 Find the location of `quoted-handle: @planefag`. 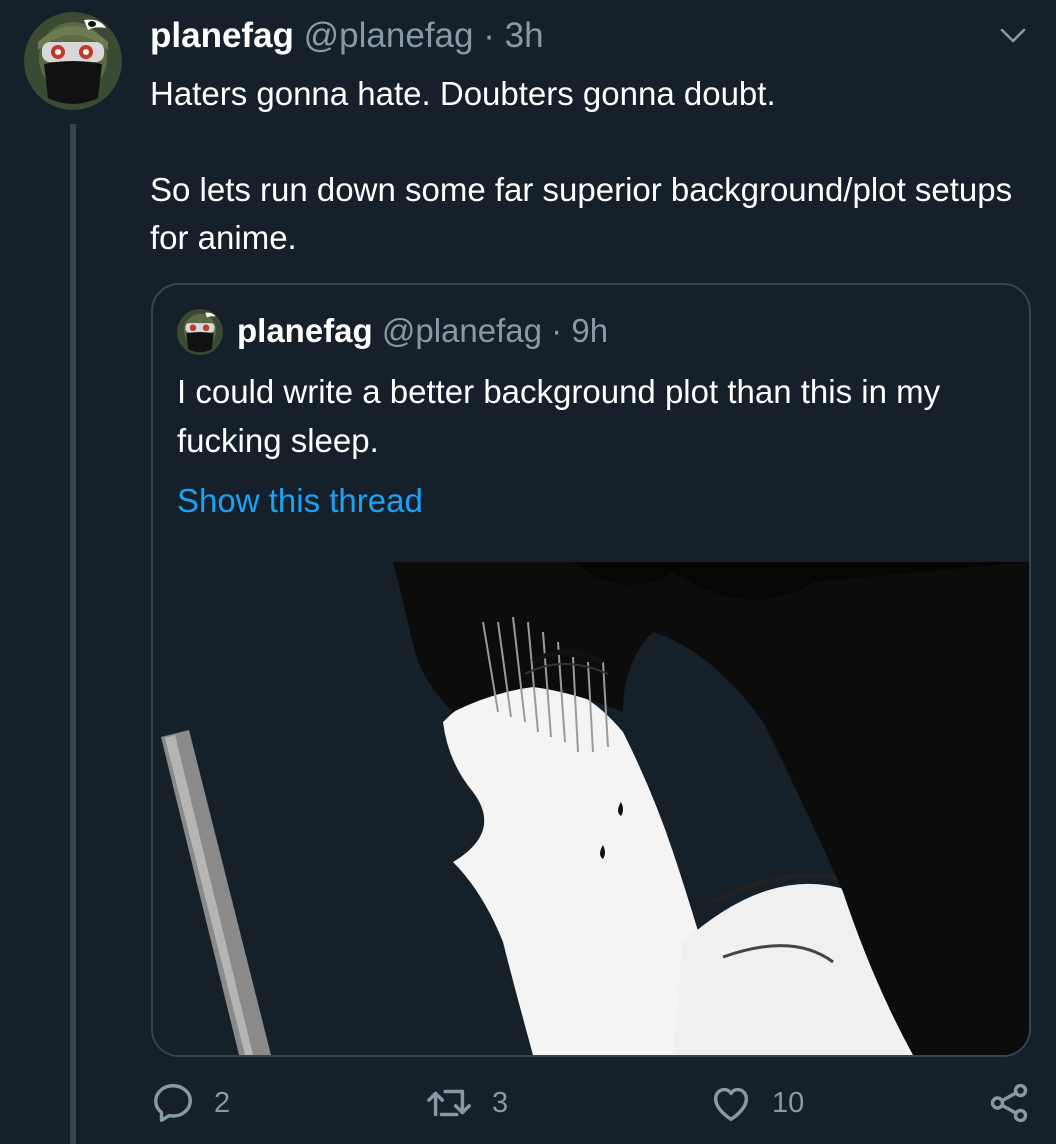

quoted-handle: @planefag is located at coordinates (462, 330).